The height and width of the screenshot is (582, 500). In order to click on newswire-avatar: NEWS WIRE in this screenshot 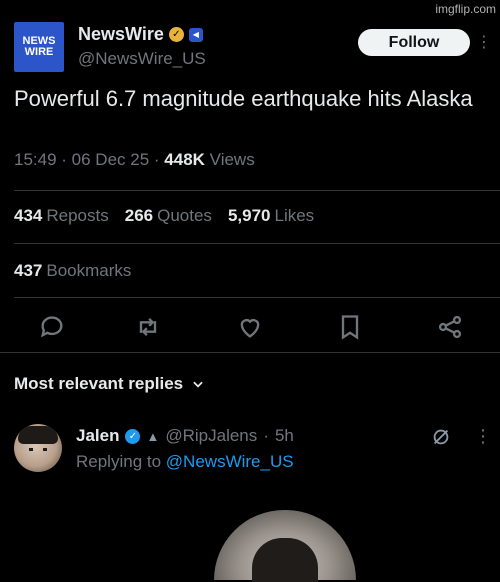, I will do `click(39, 47)`.